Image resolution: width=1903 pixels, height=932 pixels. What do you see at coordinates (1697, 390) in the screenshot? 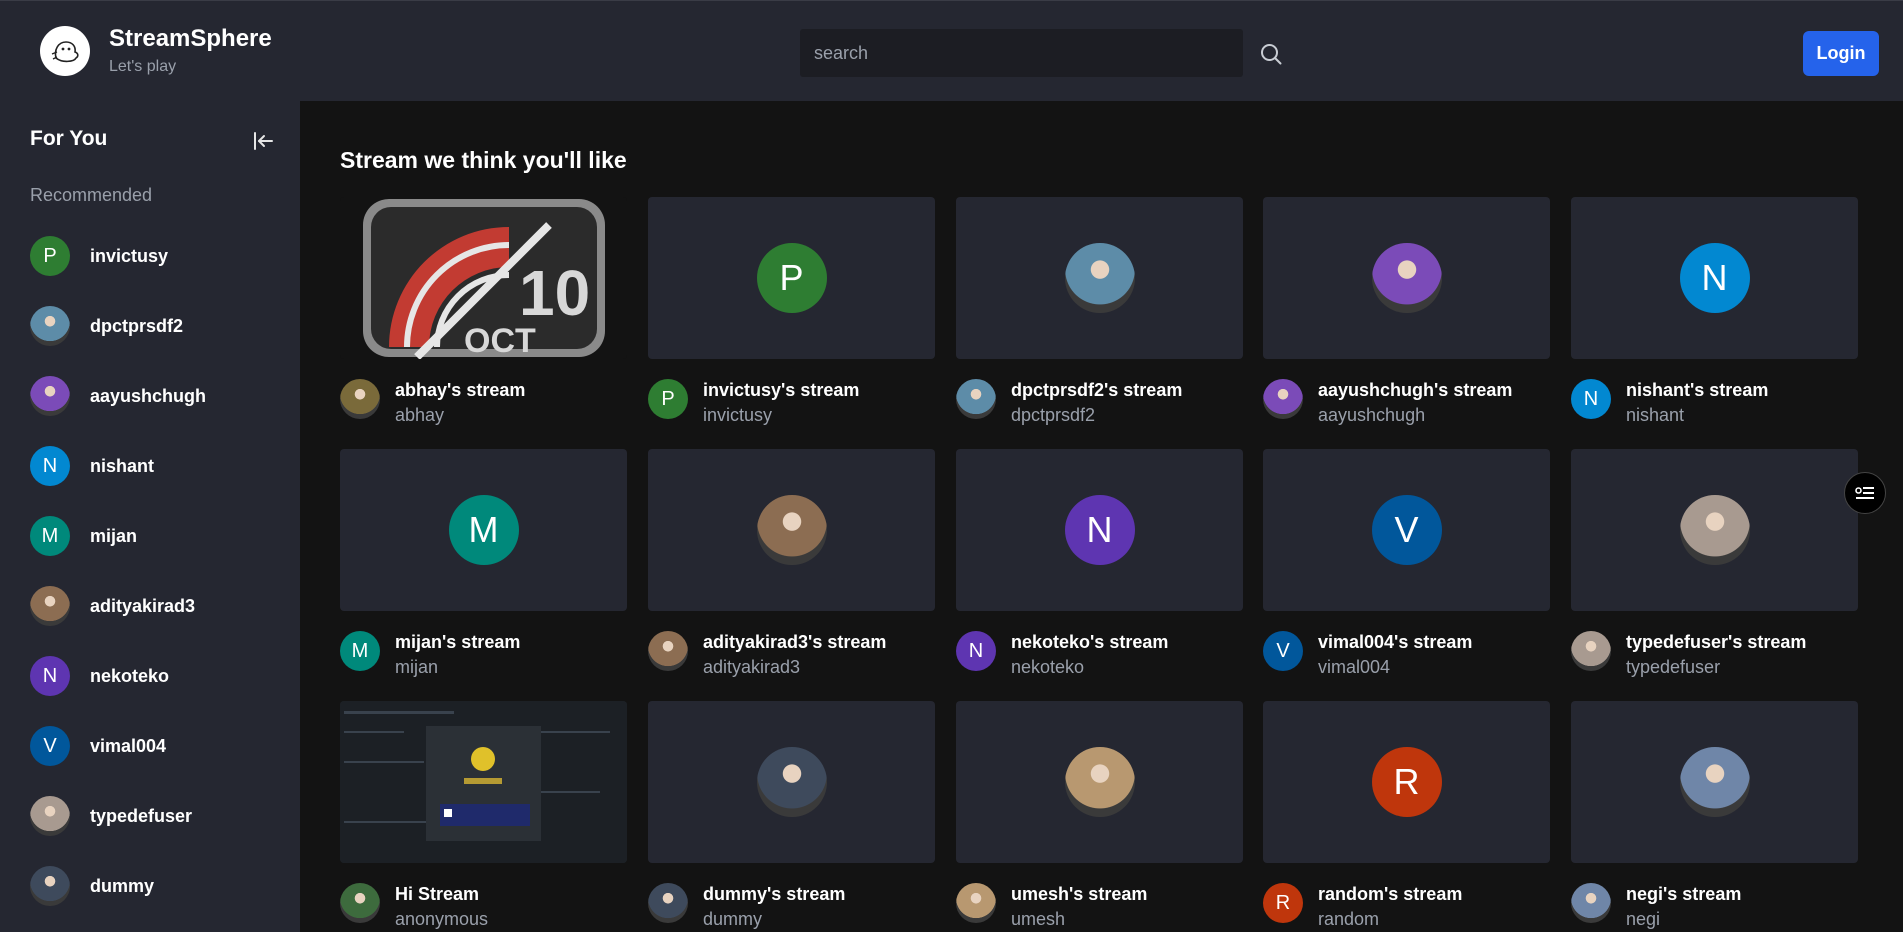
I see `stream-title: nishant's stream` at bounding box center [1697, 390].